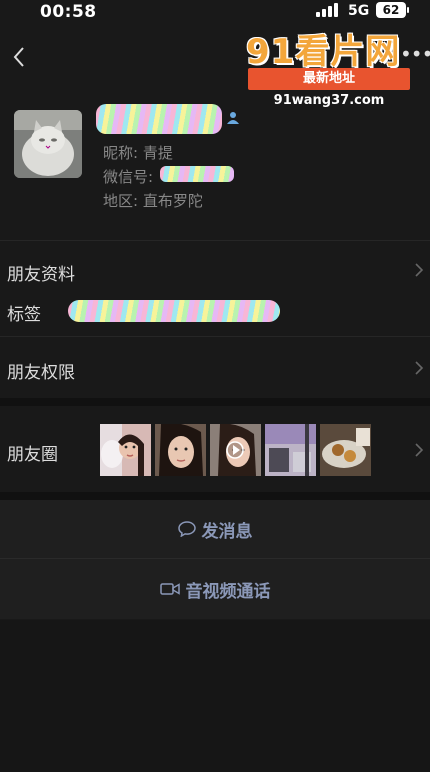 Image resolution: width=430 pixels, height=772 pixels. Describe the element at coordinates (138, 153) in the screenshot. I see `nickname-text: 昵称: 青提` at that location.